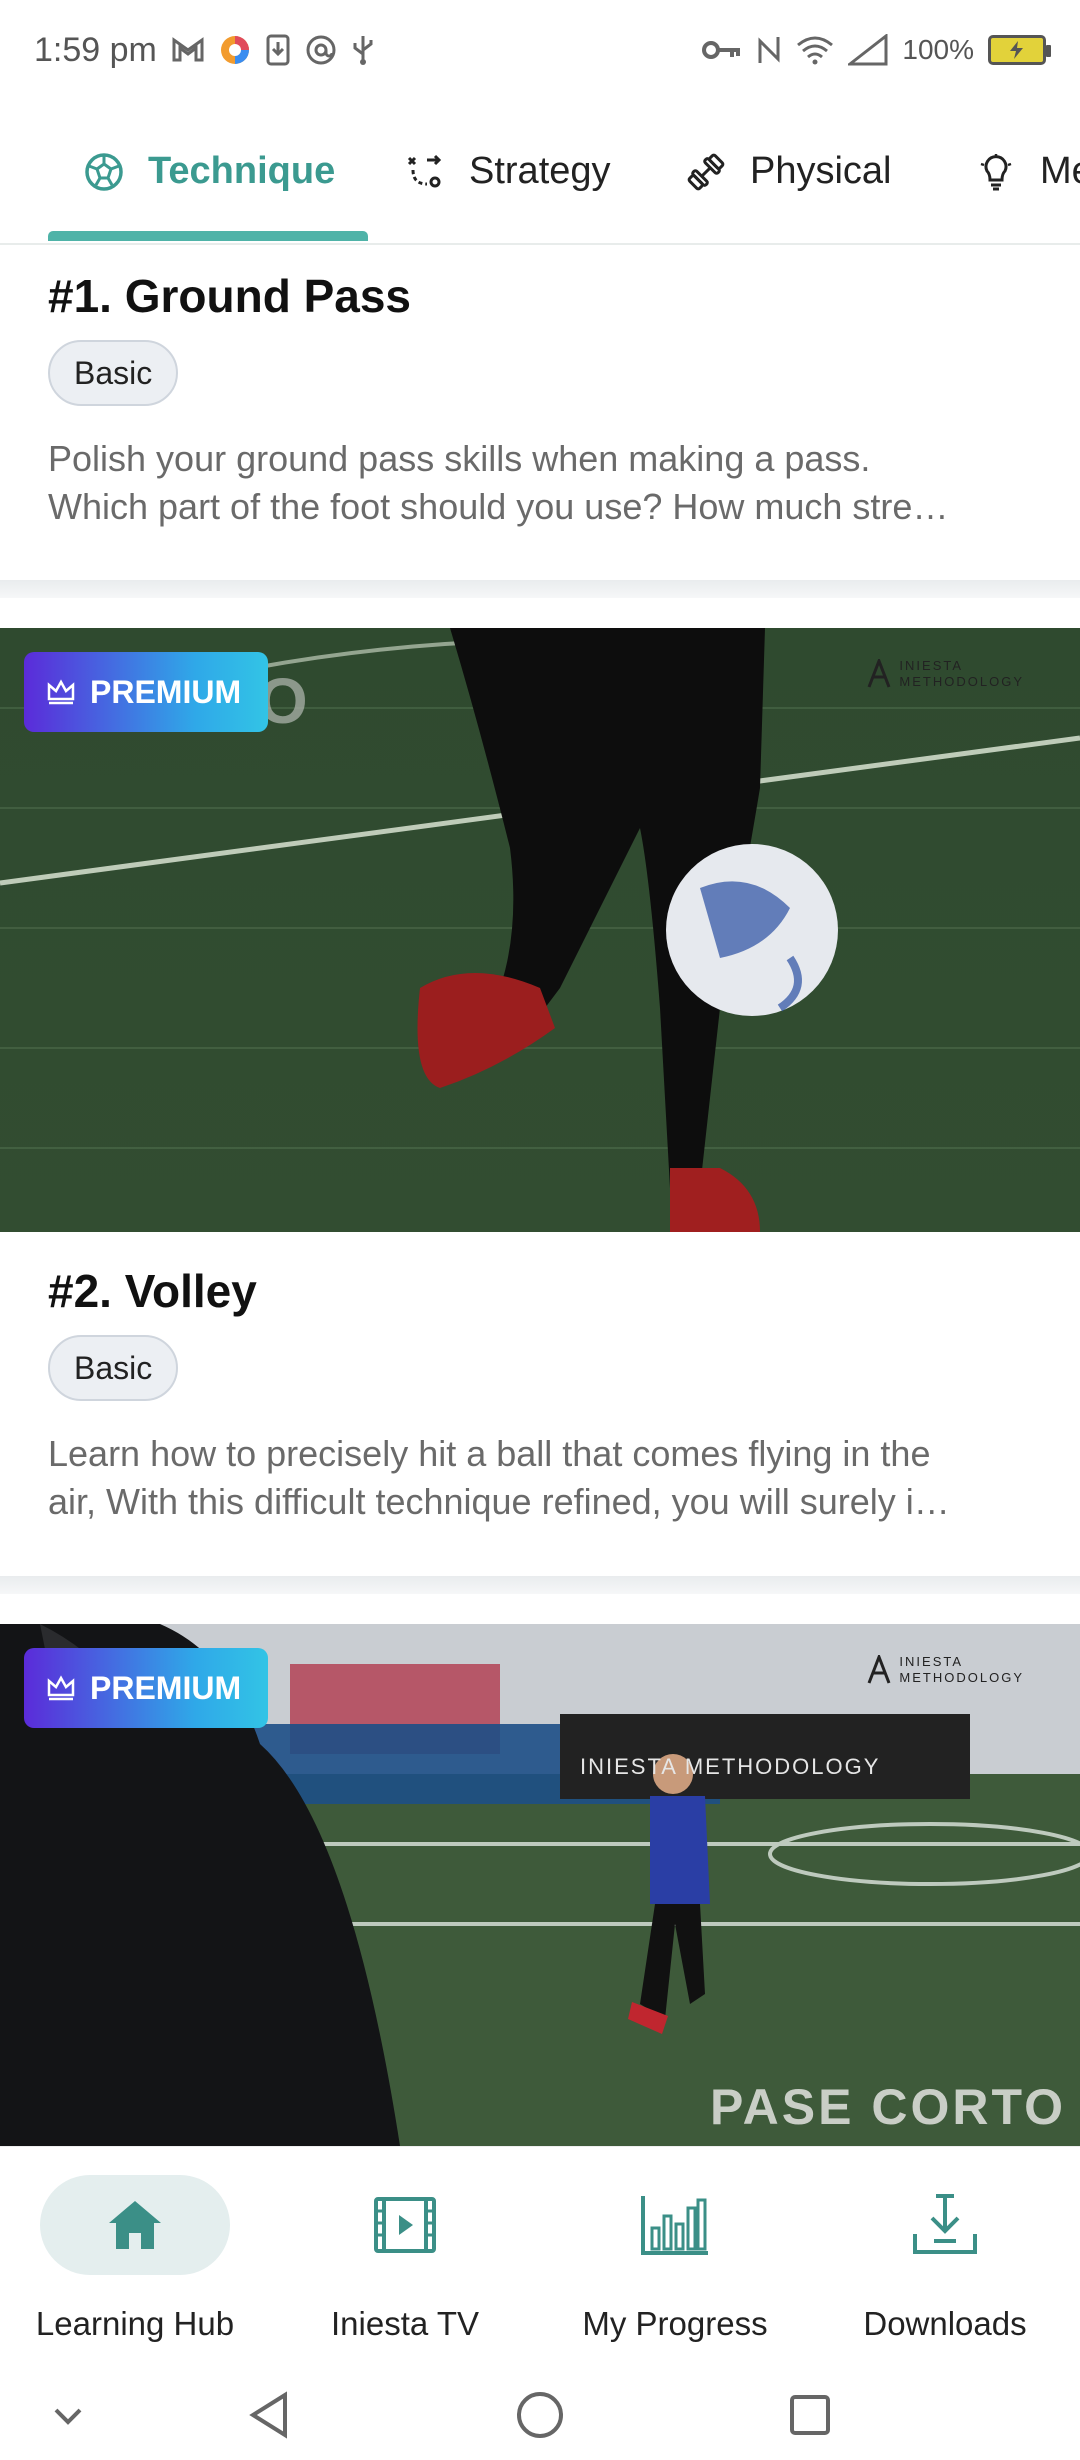 The width and height of the screenshot is (1080, 2460). What do you see at coordinates (95, 49) in the screenshot?
I see `status-time: 1:59 pm` at bounding box center [95, 49].